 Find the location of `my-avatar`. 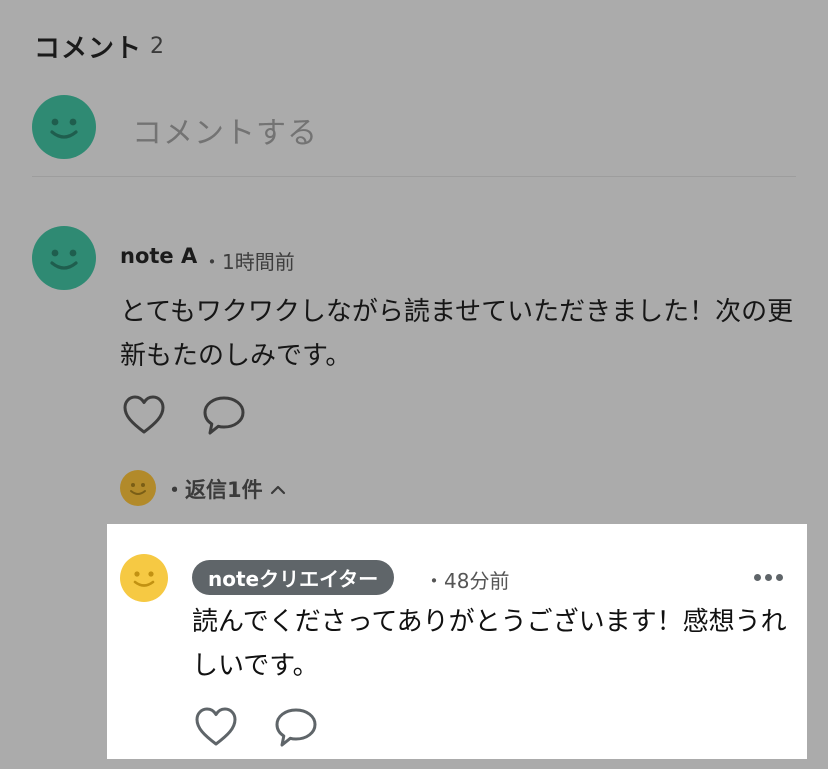

my-avatar is located at coordinates (64, 127).